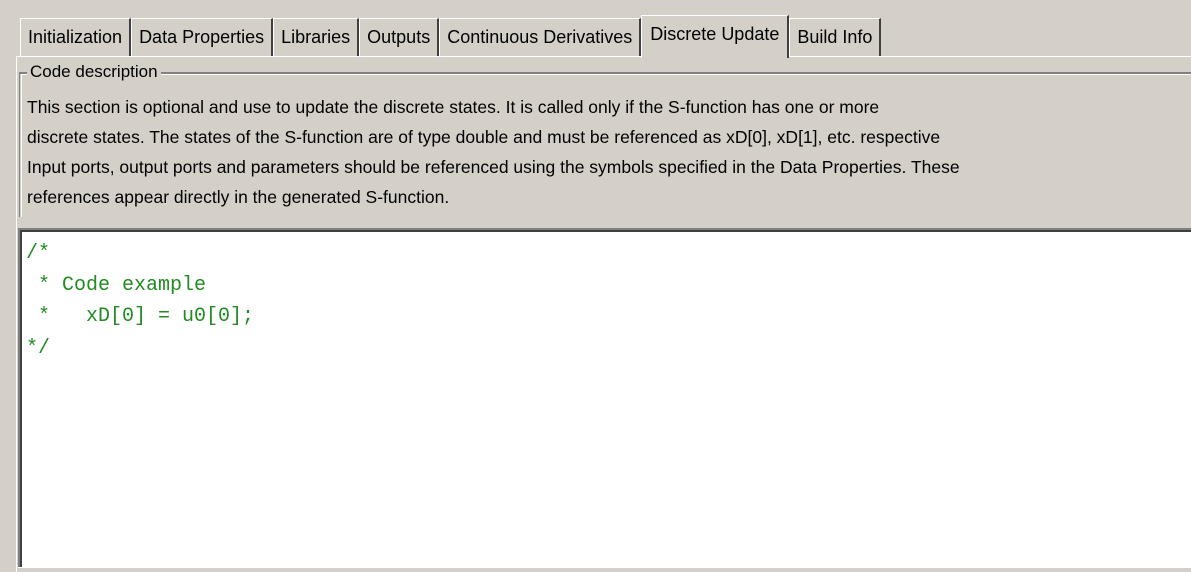 The width and height of the screenshot is (1191, 572). Describe the element at coordinates (38, 253) in the screenshot. I see `code-line: /*` at that location.